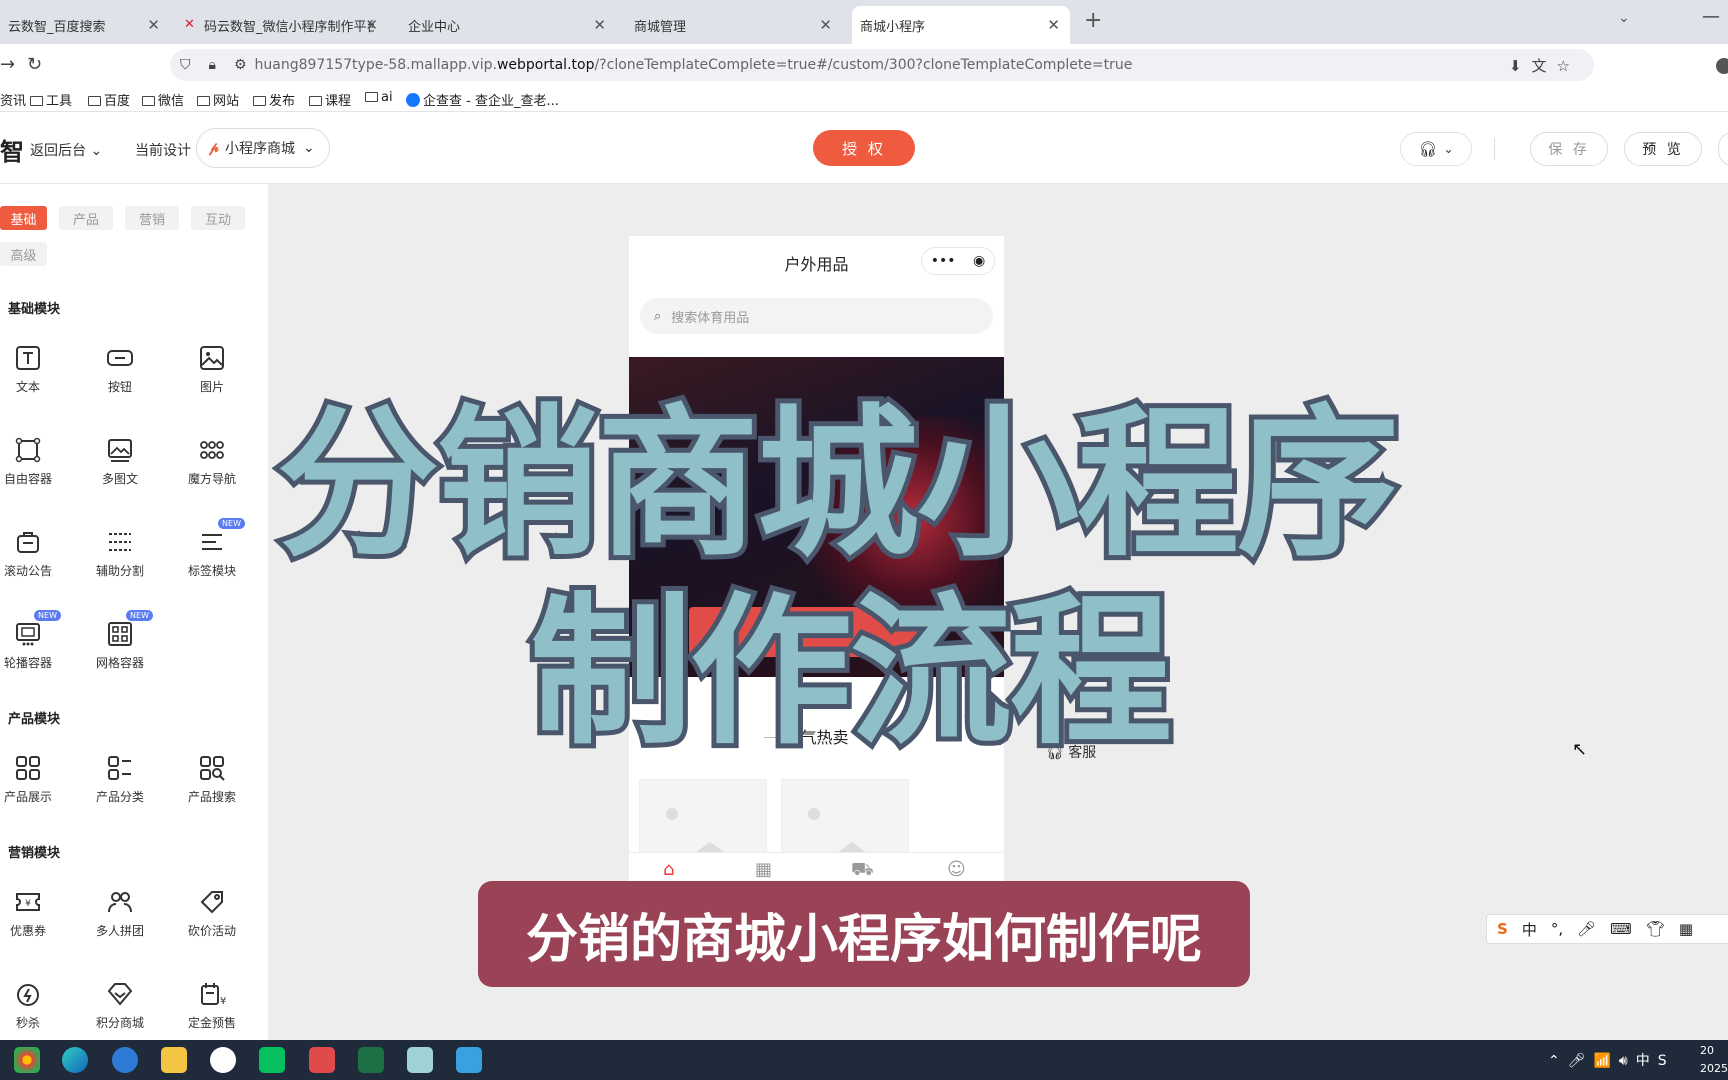 This screenshot has width=1728, height=1080. I want to click on video-editor-icon, so click(322, 1060).